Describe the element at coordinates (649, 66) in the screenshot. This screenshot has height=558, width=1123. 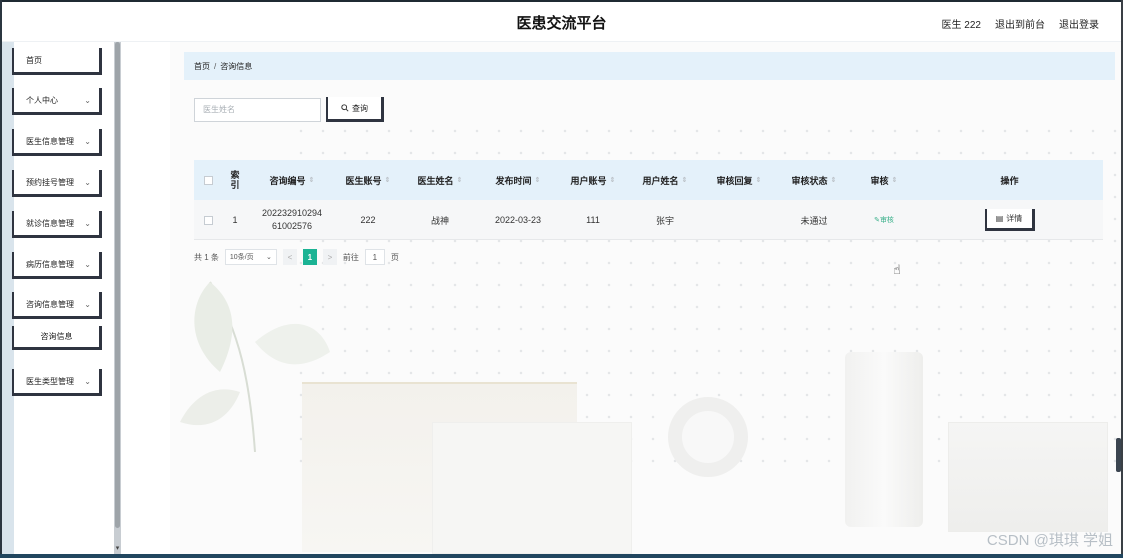
I see `breadcrumb: 首页 / 咨询信息` at that location.